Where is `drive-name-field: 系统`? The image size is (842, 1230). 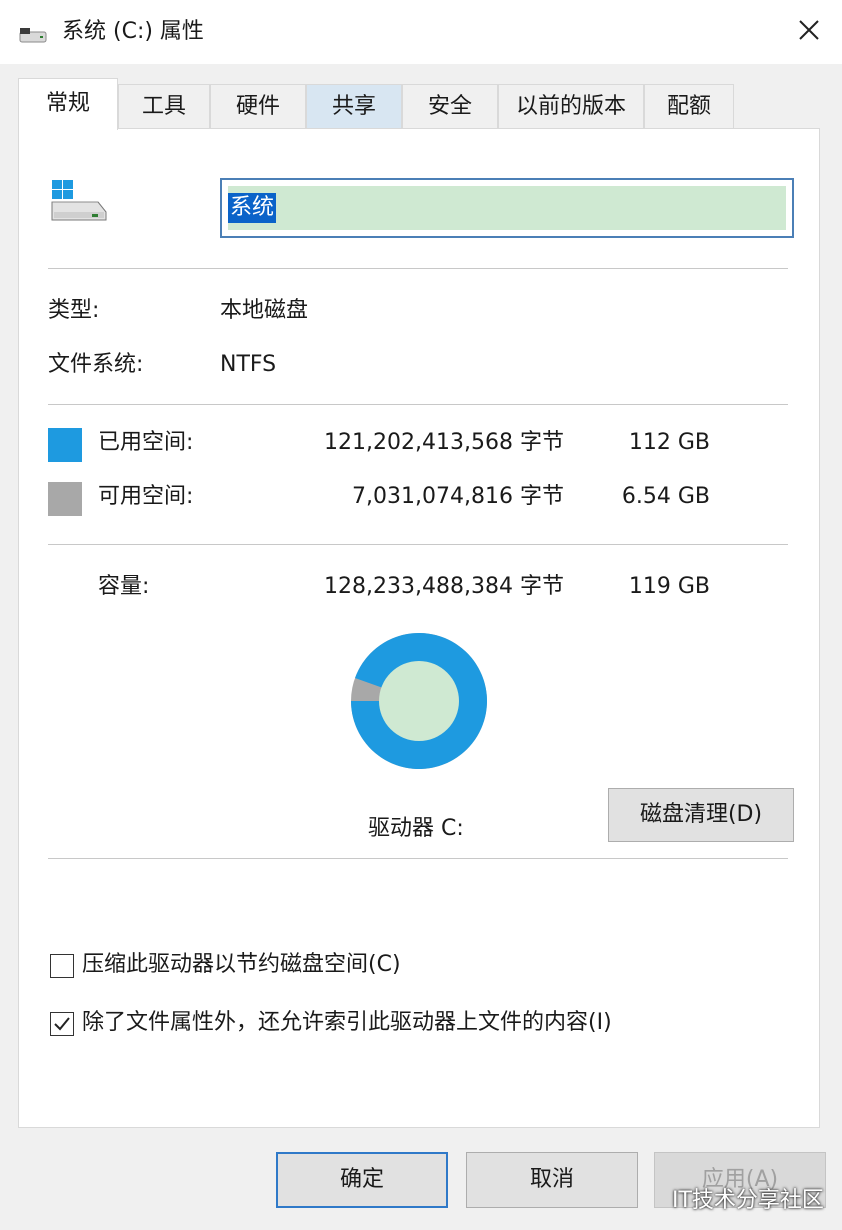
drive-name-field: 系统 is located at coordinates (507, 208).